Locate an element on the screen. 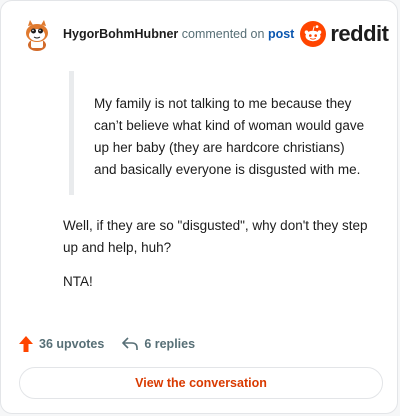 This screenshot has width=400, height=416. reddit-alien-icon is located at coordinates (313, 34).